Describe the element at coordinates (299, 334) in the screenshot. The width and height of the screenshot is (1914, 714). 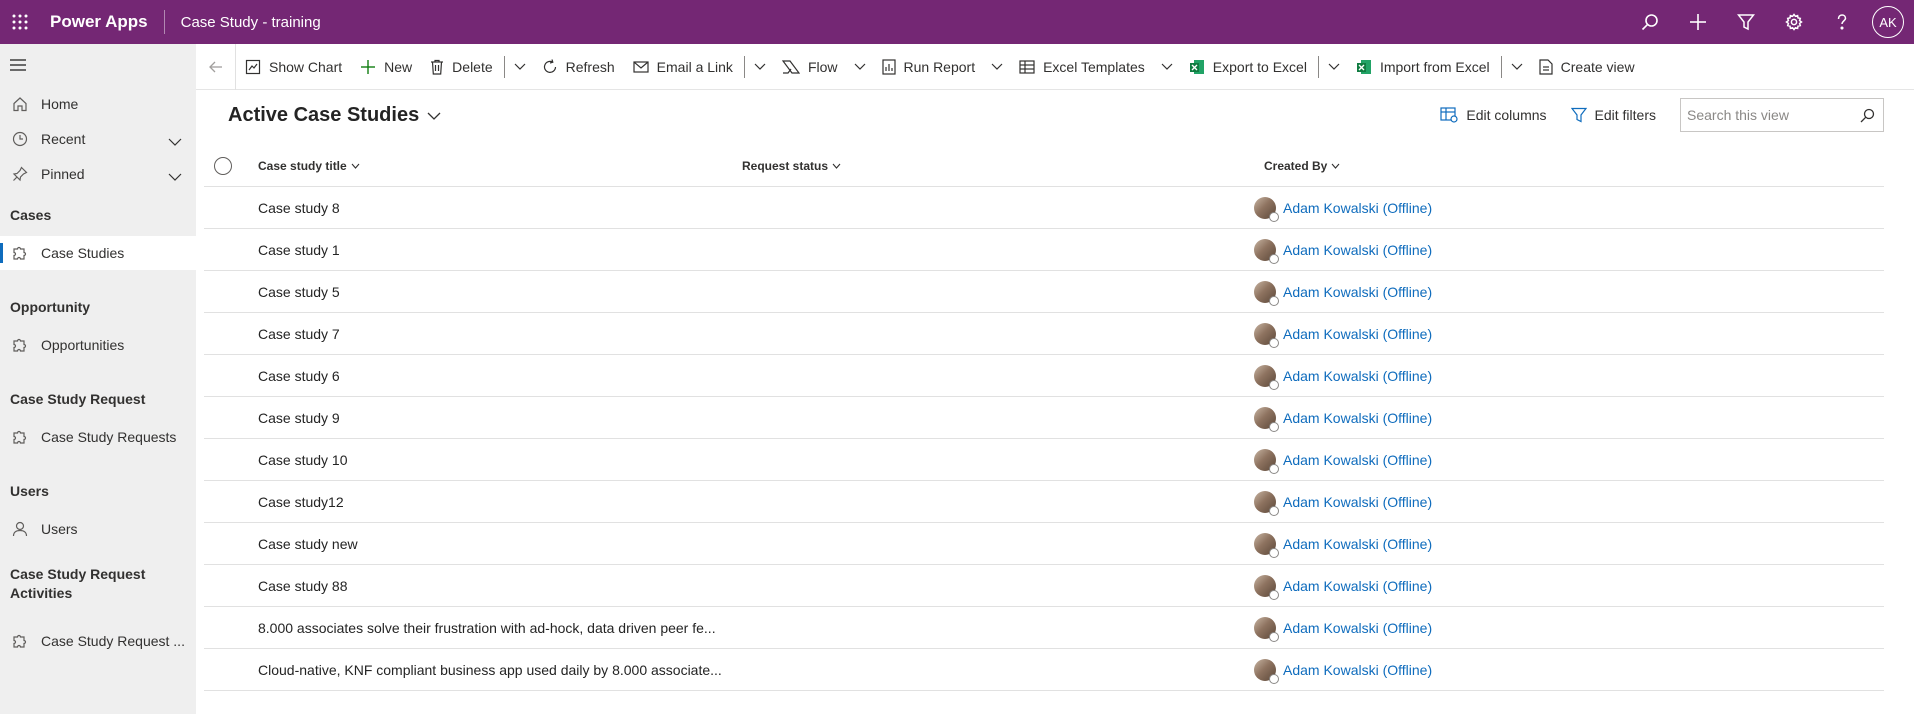
I see `case-study-title: Case study 7` at that location.